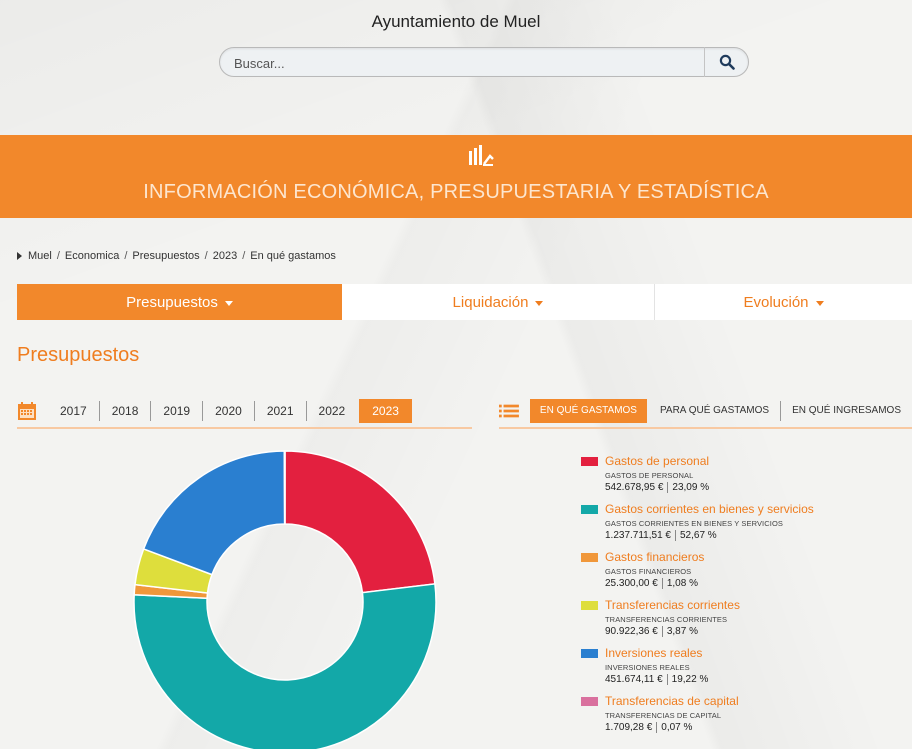 The height and width of the screenshot is (749, 912). I want to click on tab-label: Liquidación, so click(490, 302).